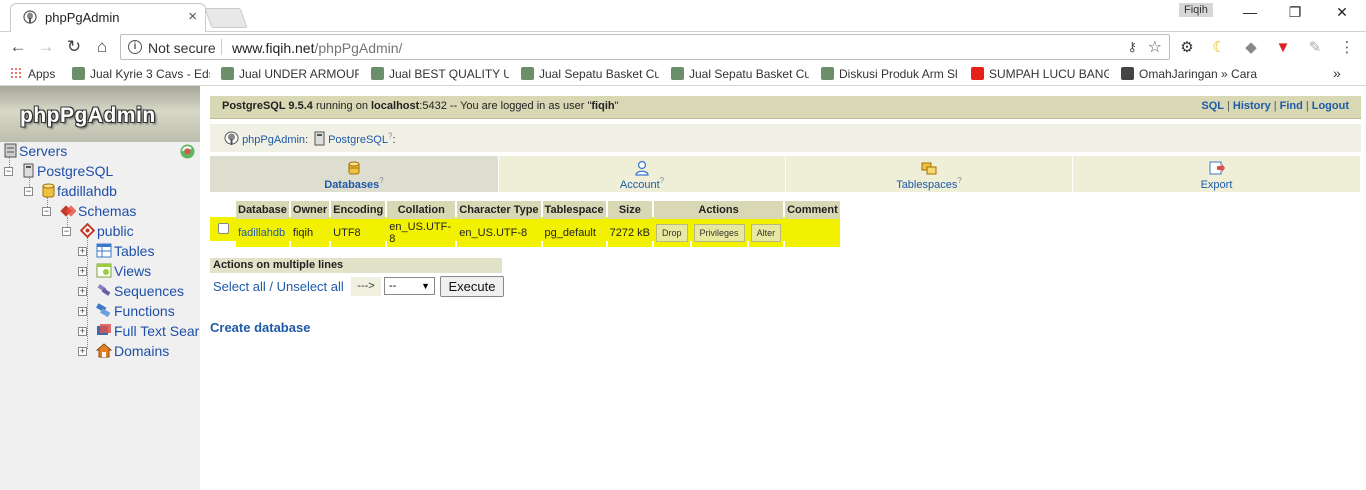 This screenshot has width=1366, height=490. What do you see at coordinates (719, 210) in the screenshot?
I see `column-header: Actions` at bounding box center [719, 210].